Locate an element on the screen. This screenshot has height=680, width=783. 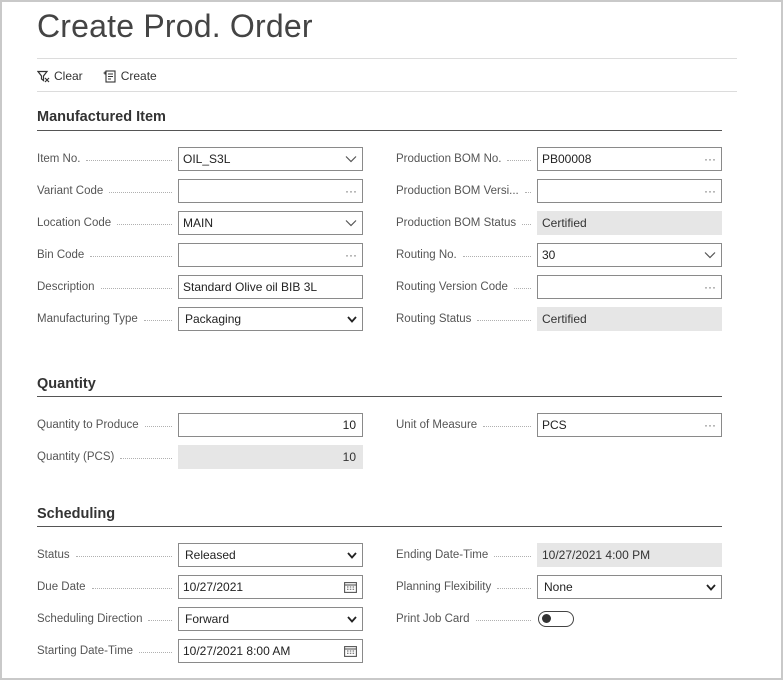
status-label: Status is located at coordinates (107, 555).